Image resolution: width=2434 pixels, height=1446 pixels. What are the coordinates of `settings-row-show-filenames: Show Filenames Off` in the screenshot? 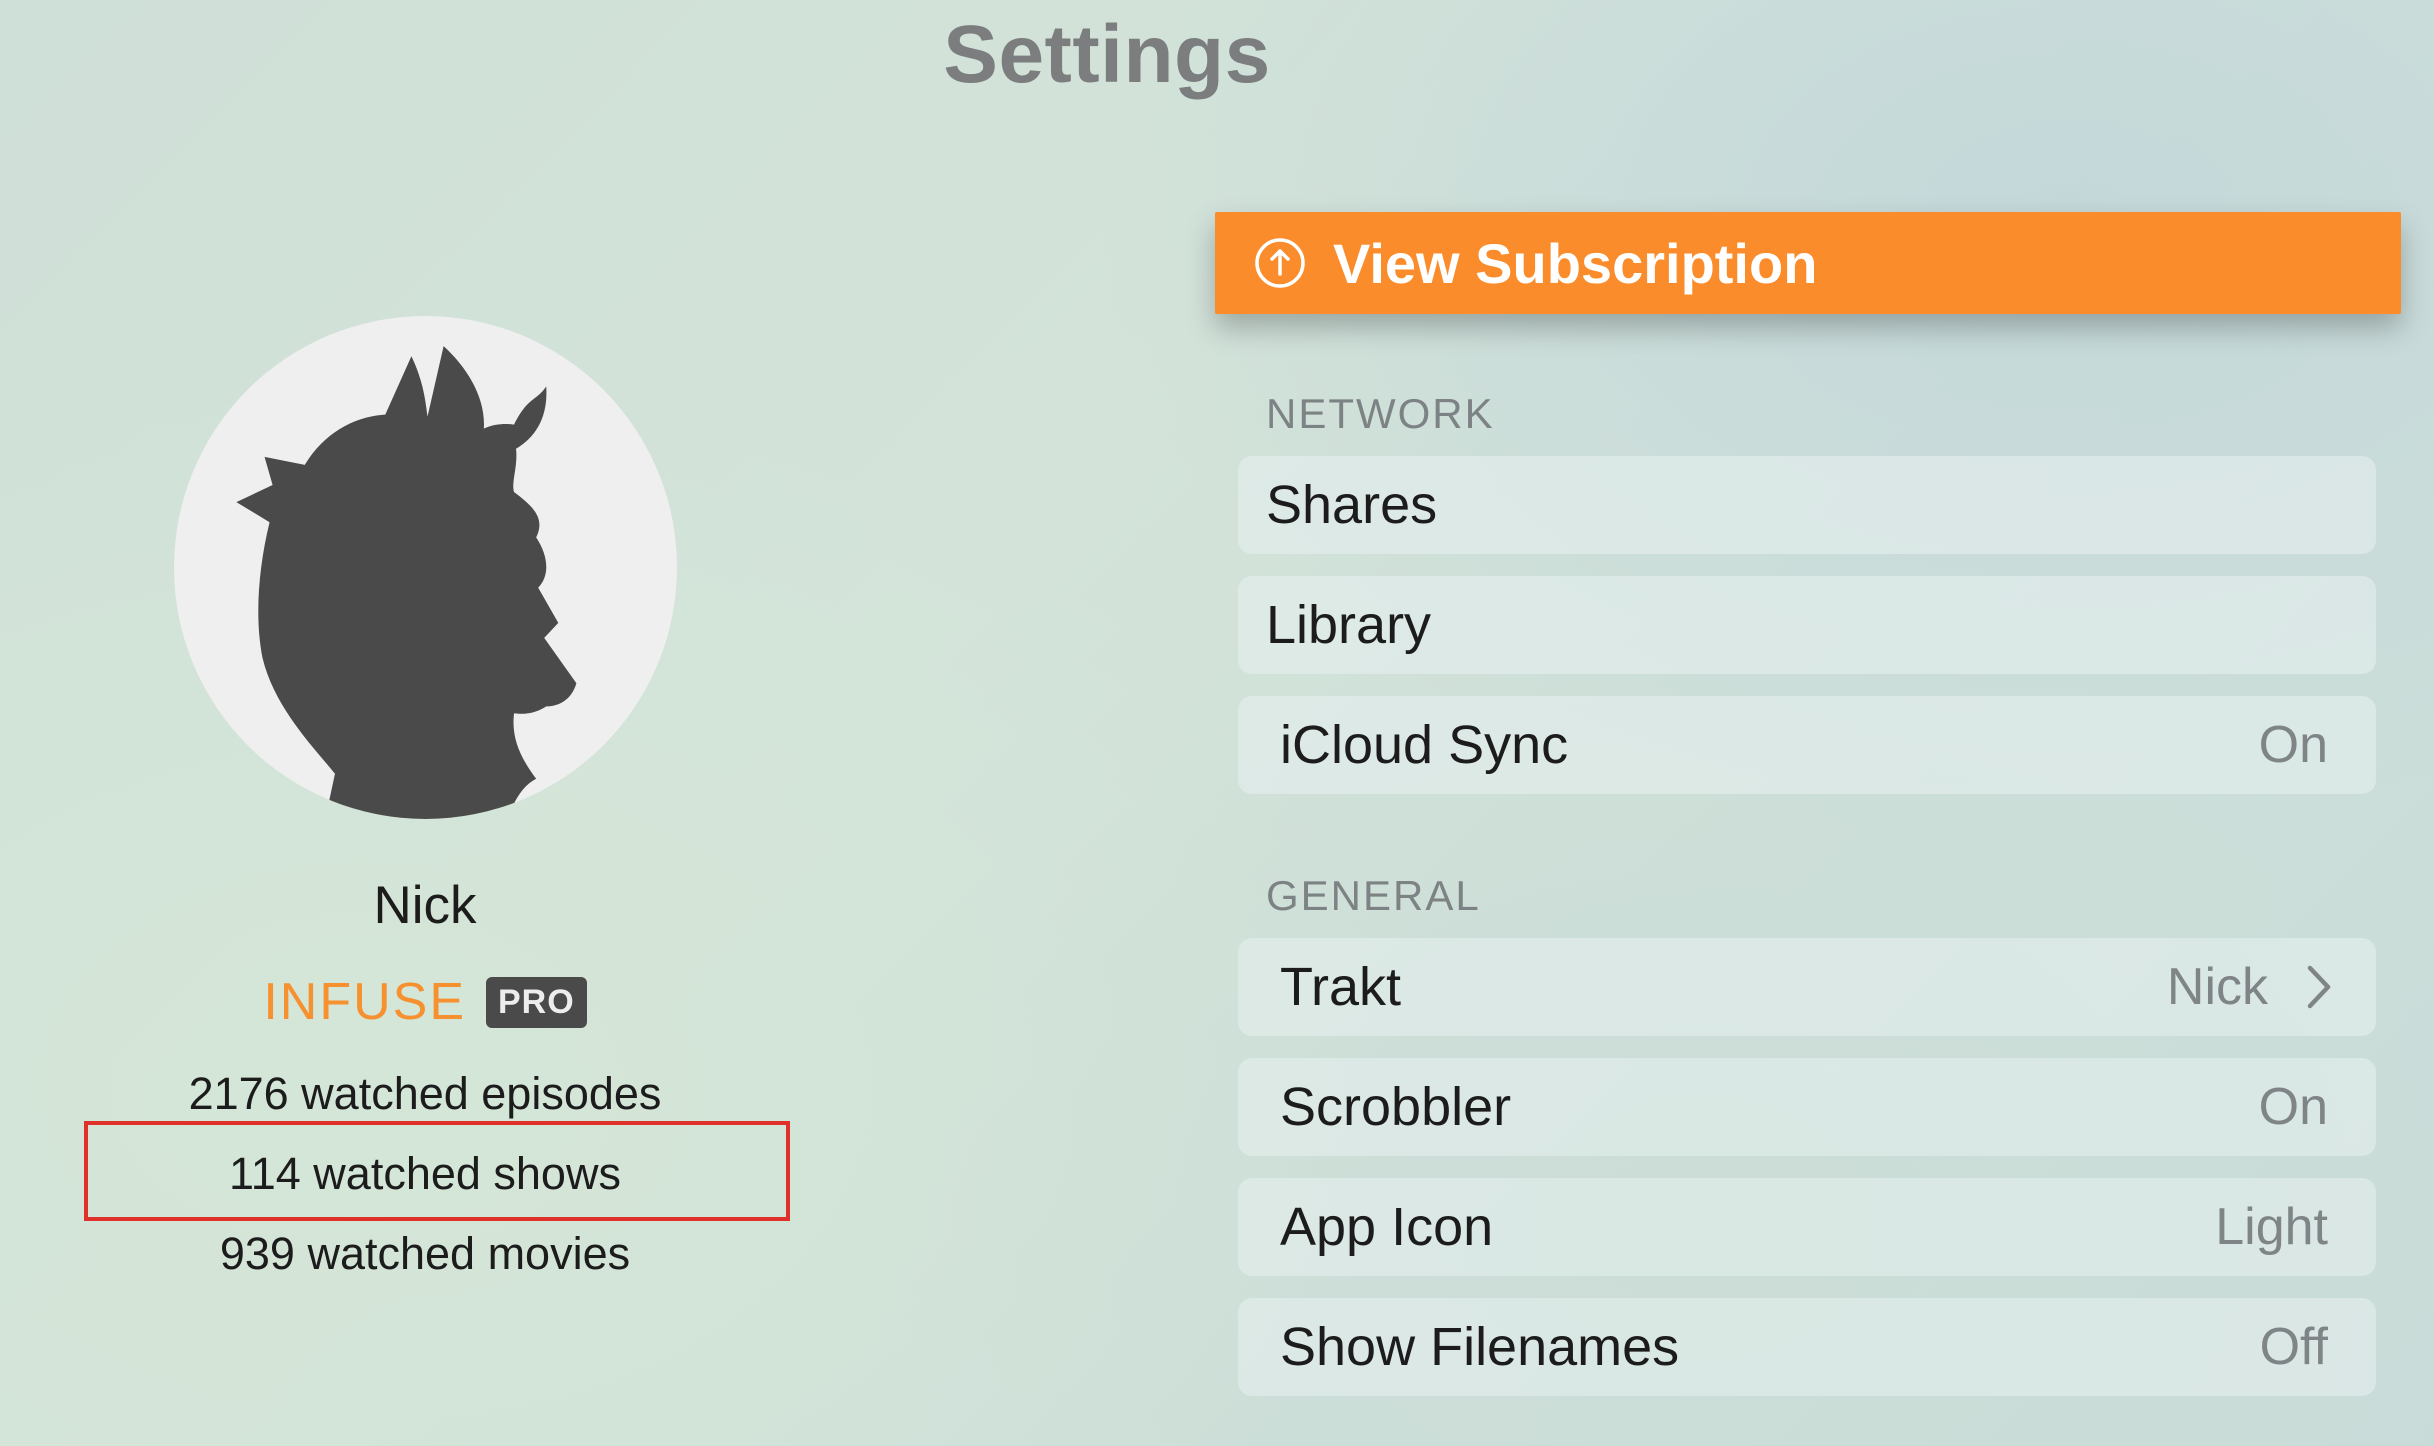 It's located at (1807, 1347).